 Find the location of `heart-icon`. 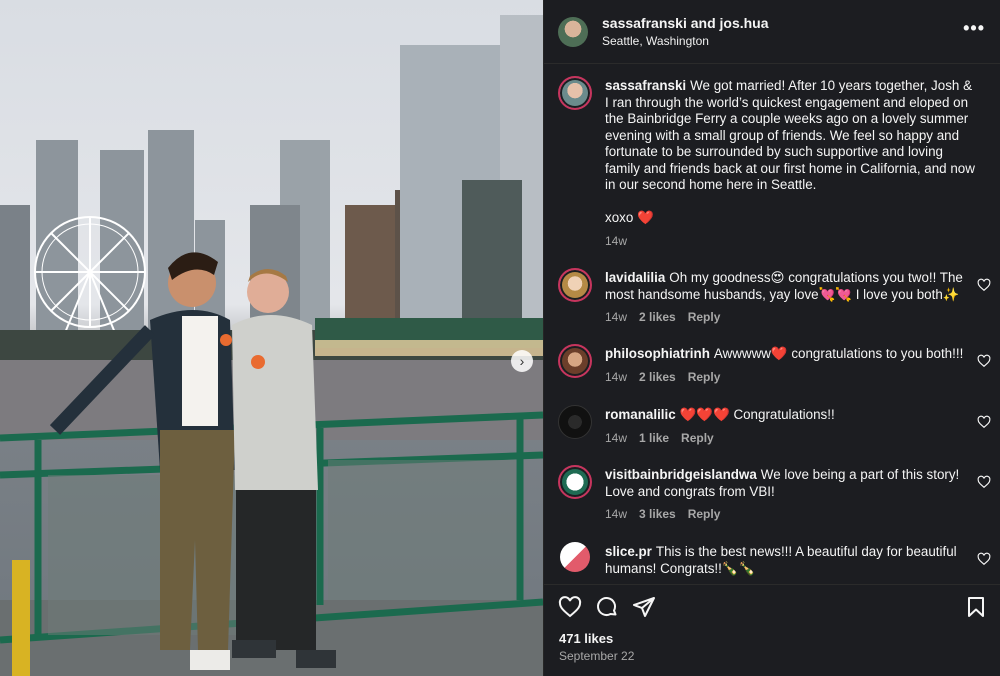

heart-icon is located at coordinates (570, 607).